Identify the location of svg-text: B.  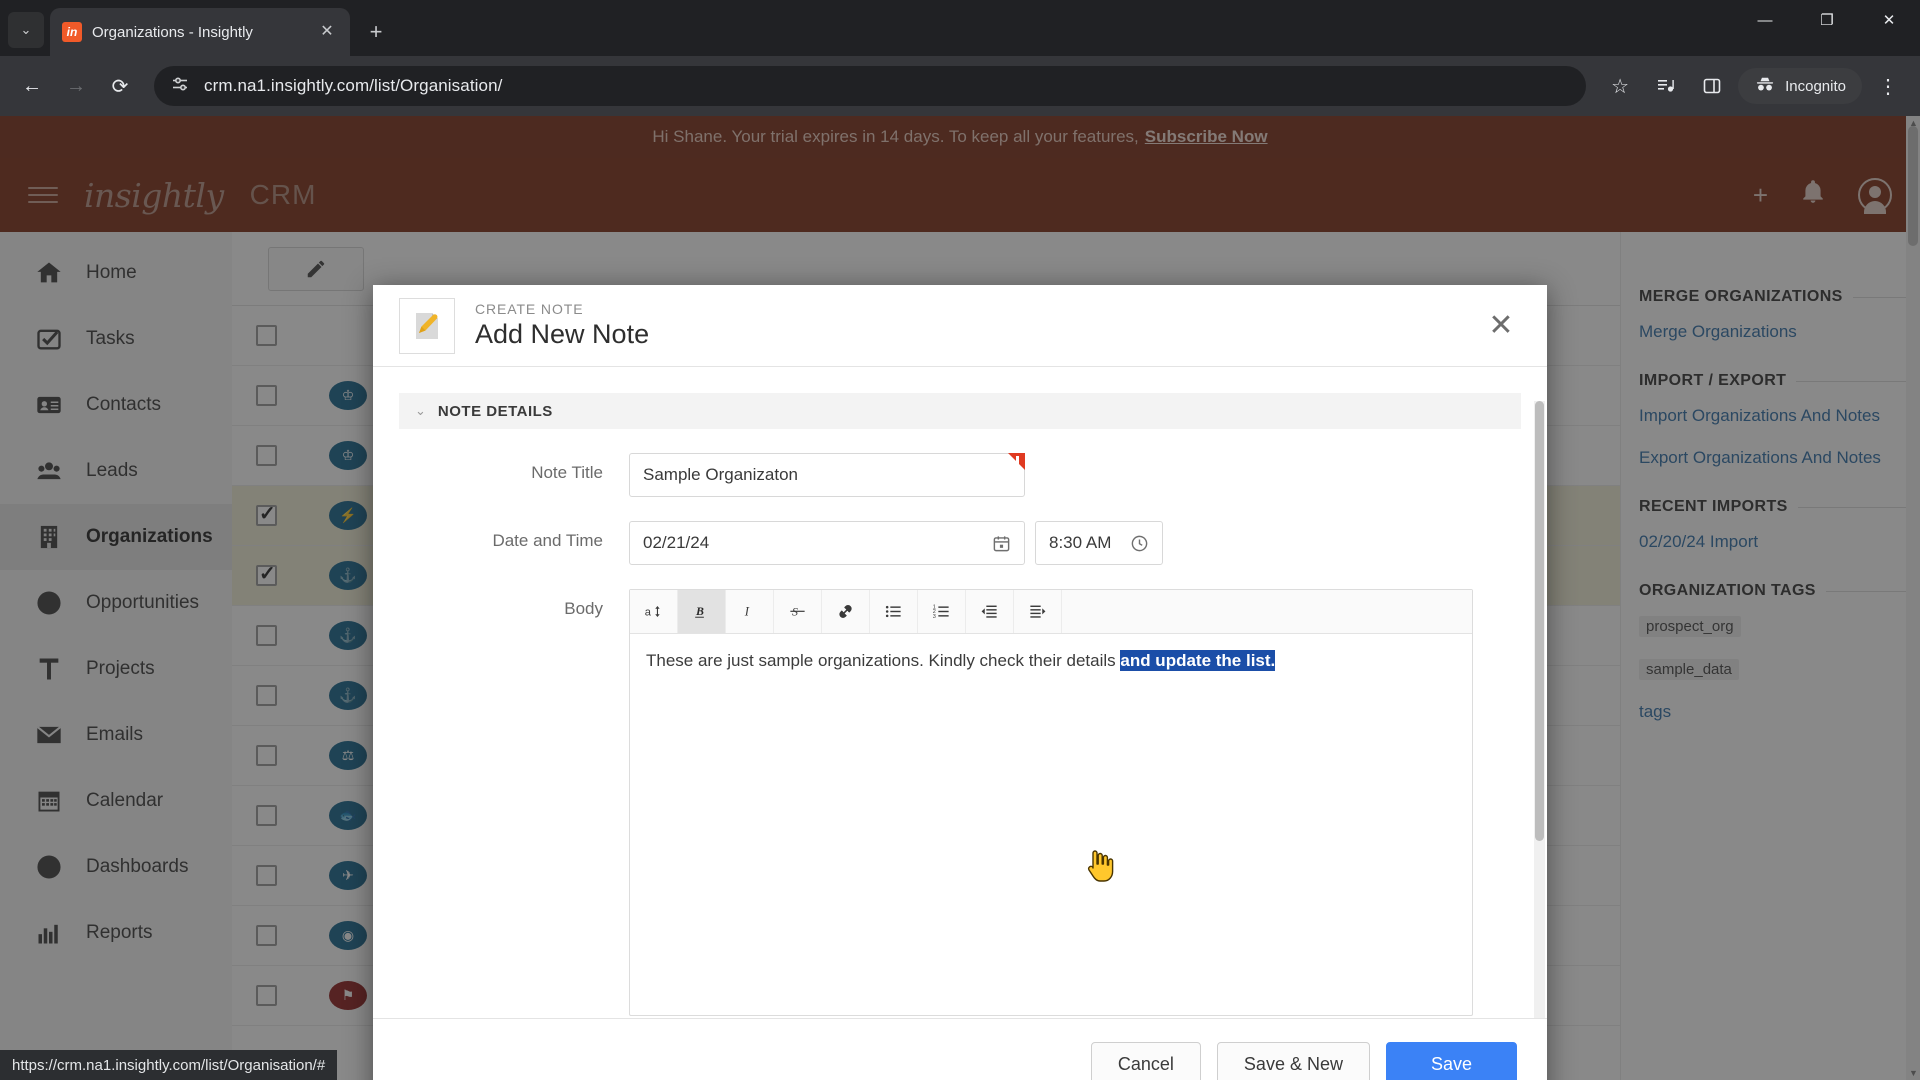
(699, 611).